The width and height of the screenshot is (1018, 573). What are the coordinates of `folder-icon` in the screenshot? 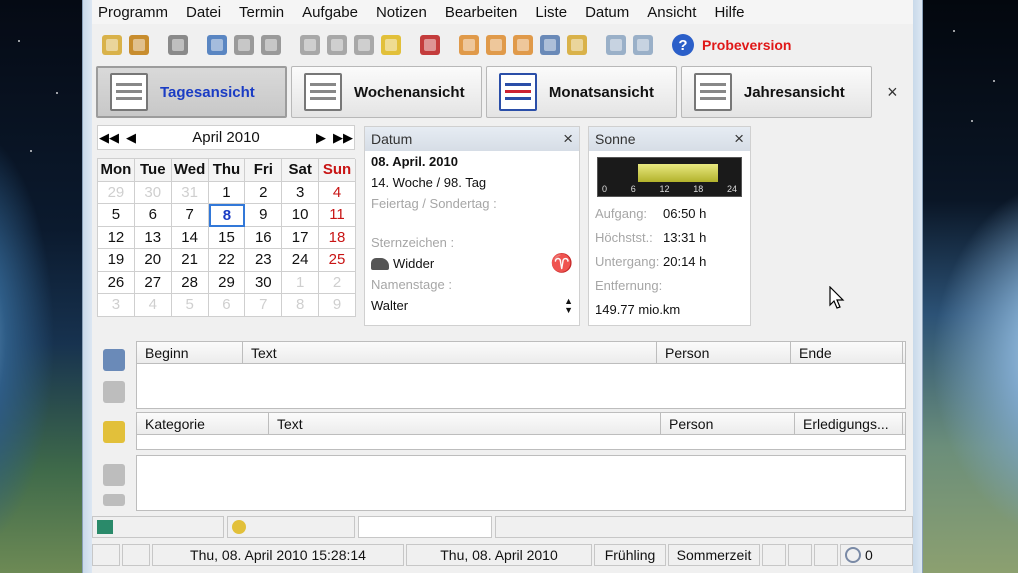 It's located at (139, 45).